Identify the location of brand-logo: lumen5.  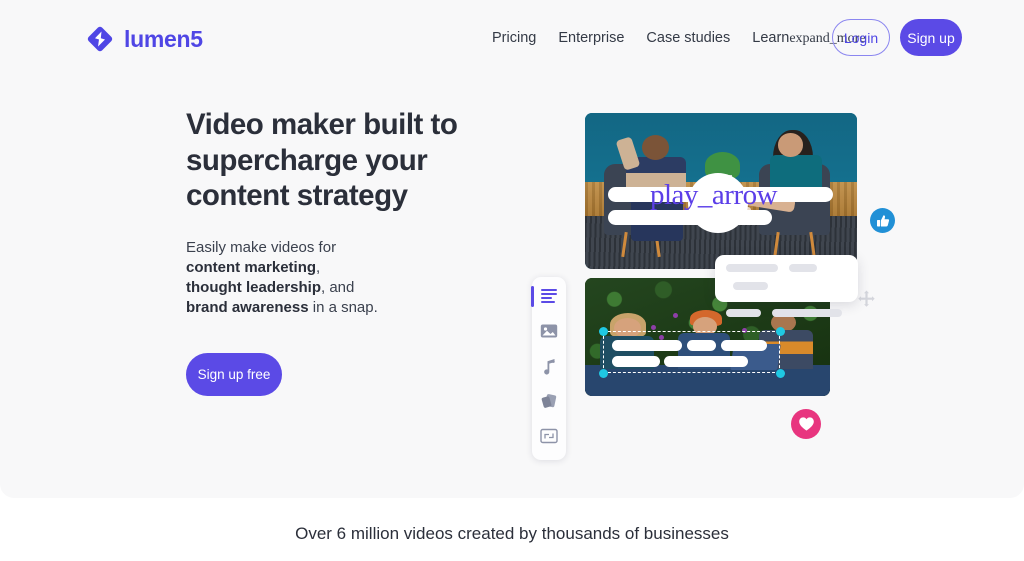
(144, 39).